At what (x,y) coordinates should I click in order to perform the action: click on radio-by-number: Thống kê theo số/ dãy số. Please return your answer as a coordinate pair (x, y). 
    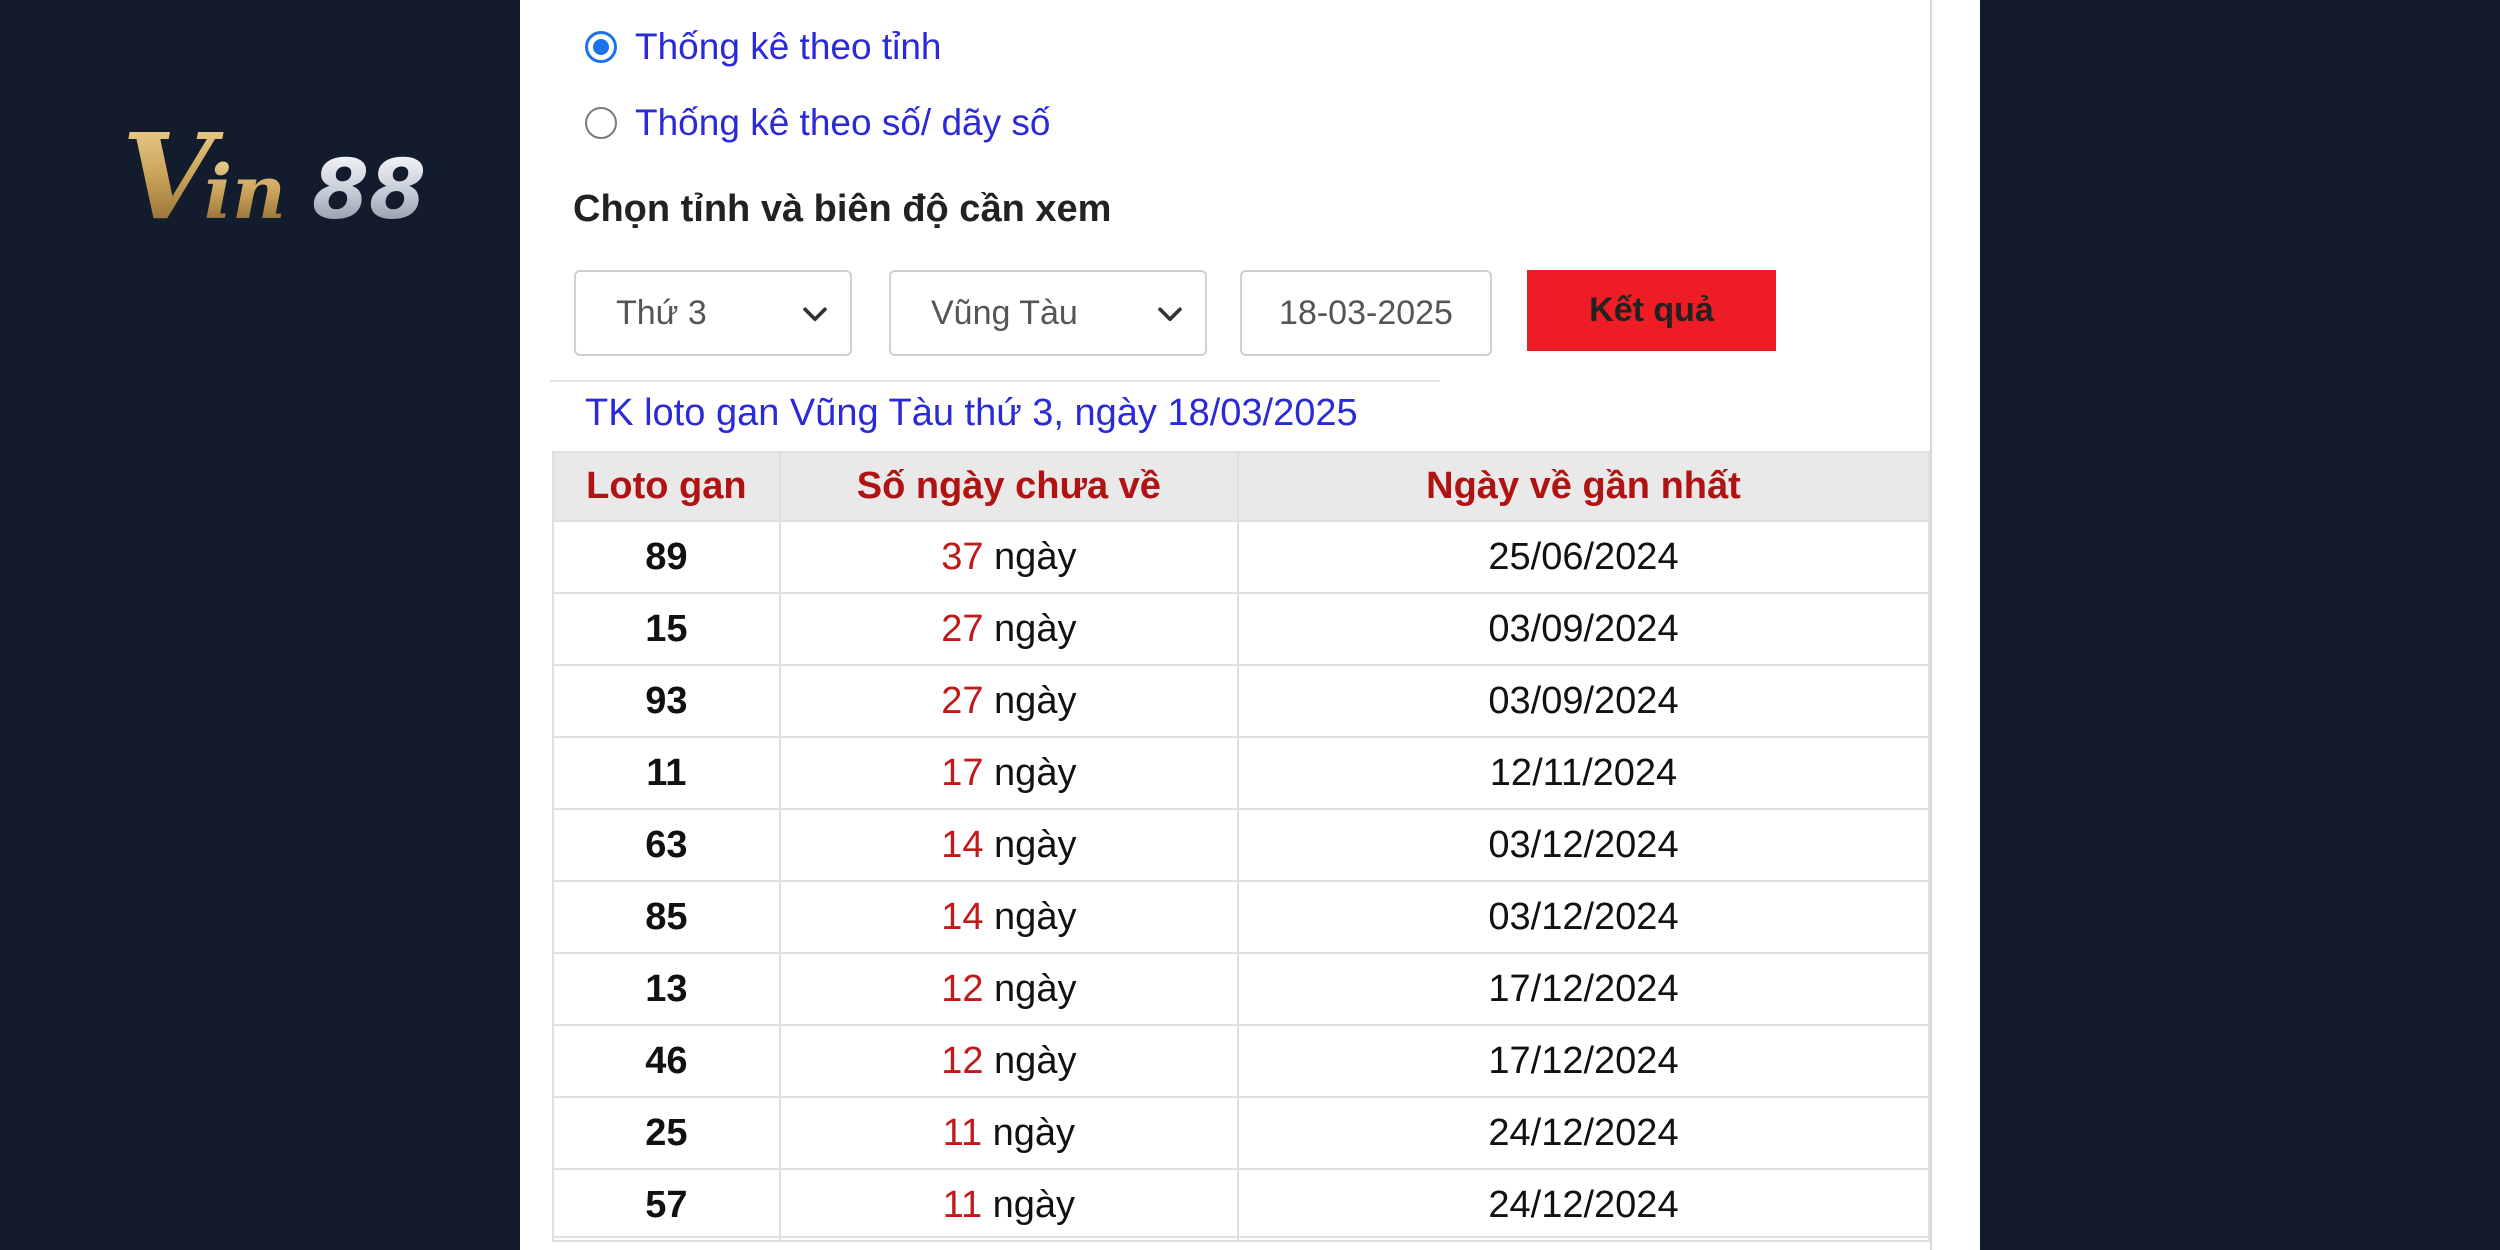
    Looking at the image, I should click on (818, 123).